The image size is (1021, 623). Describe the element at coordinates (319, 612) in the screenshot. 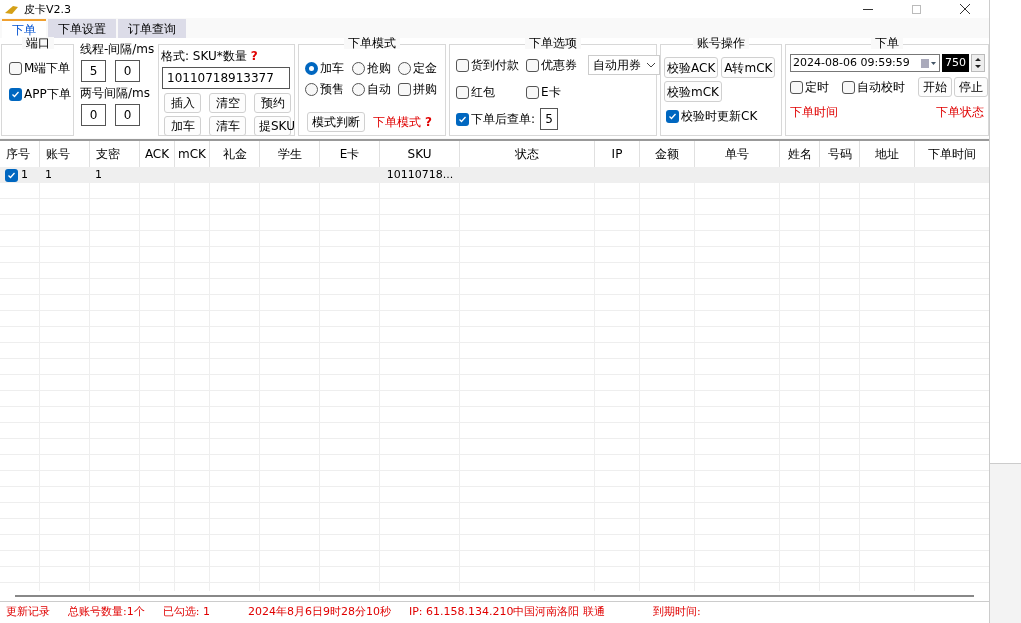

I see `status-text: 2024年8月6日9时28分10秒` at that location.